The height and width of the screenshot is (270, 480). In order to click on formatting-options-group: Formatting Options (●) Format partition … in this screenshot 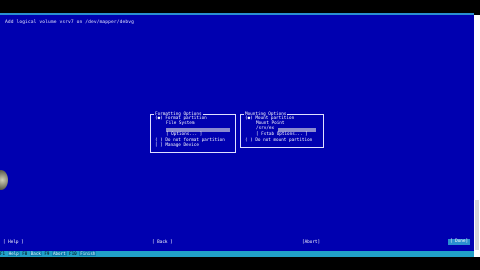, I will do `click(193, 132)`.